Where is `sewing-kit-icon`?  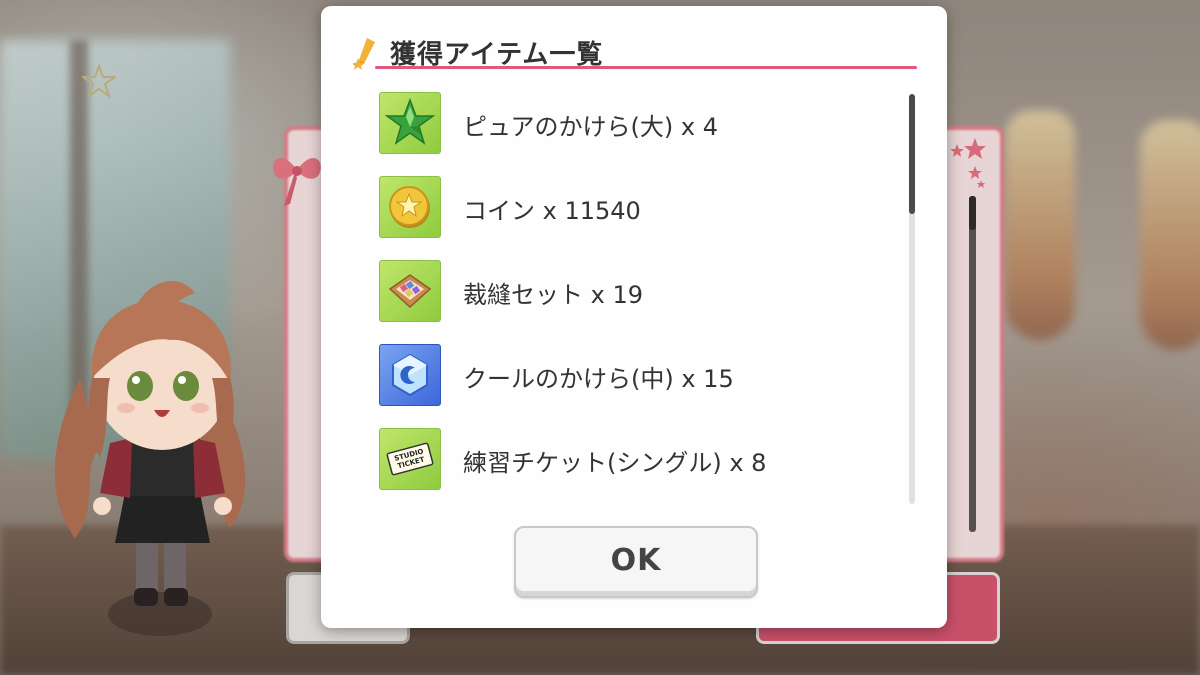 sewing-kit-icon is located at coordinates (410, 291).